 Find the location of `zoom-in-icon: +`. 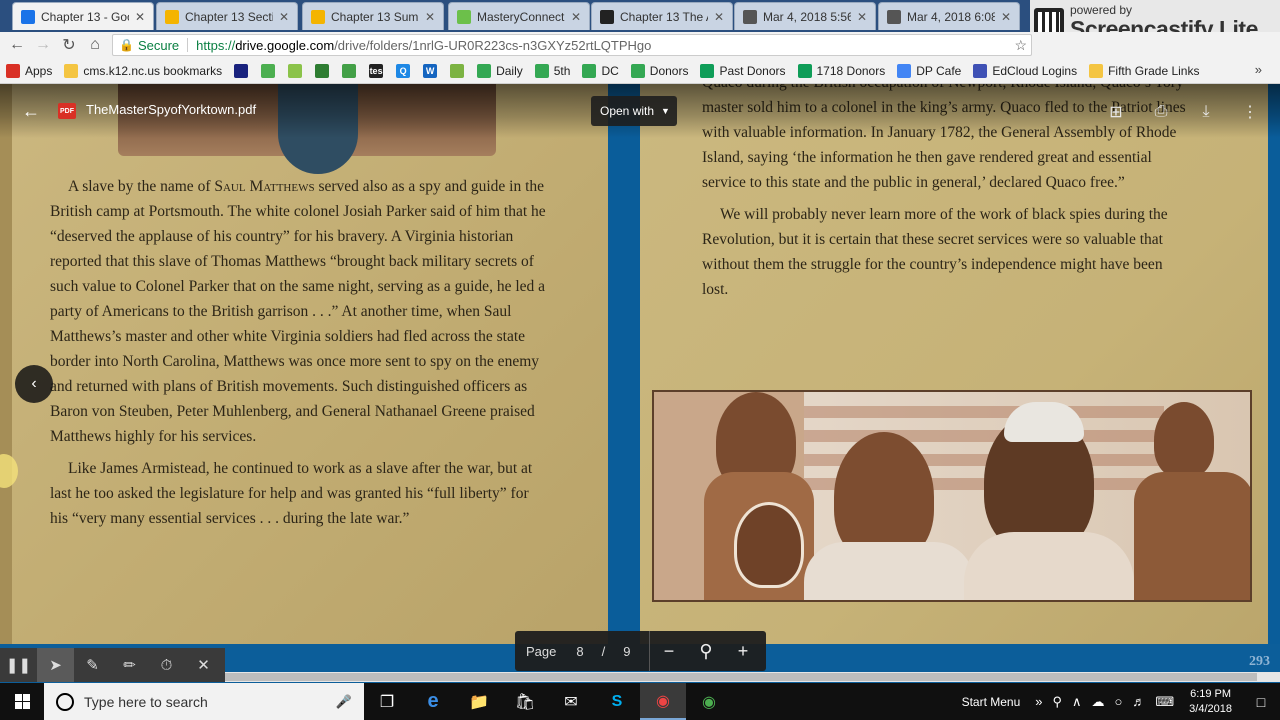

zoom-in-icon: + is located at coordinates (742, 651).